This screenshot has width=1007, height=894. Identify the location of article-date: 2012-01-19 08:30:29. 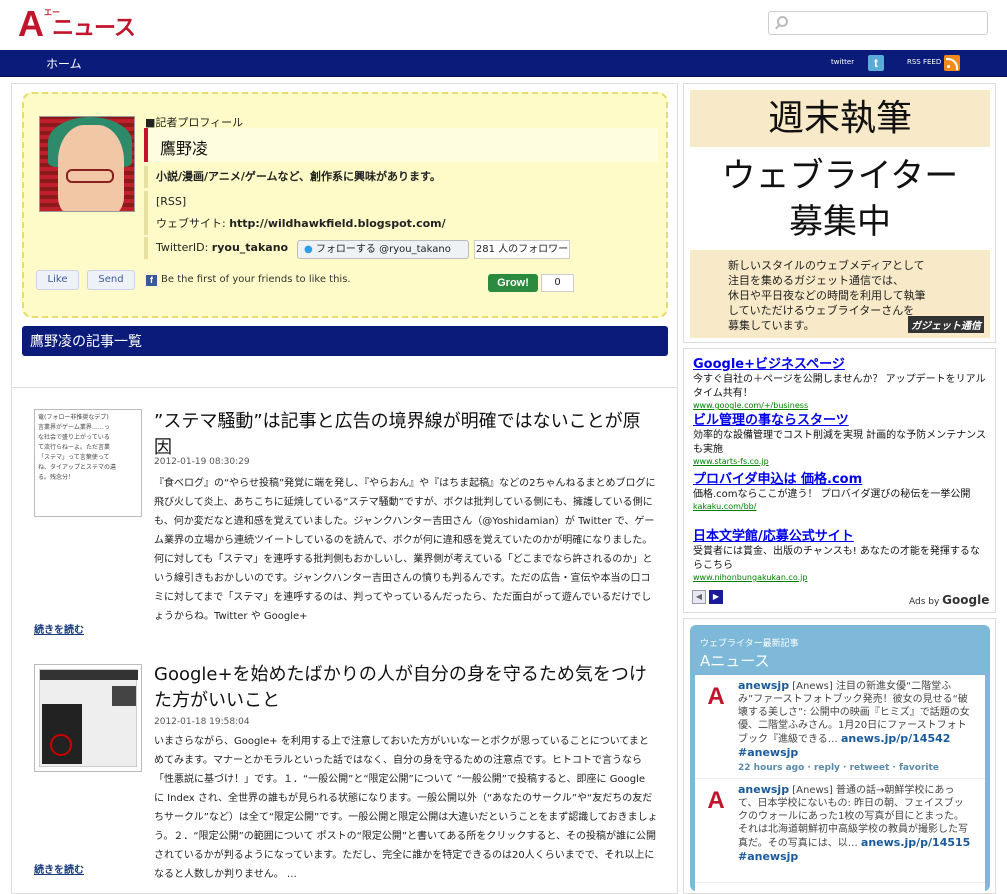
(202, 462).